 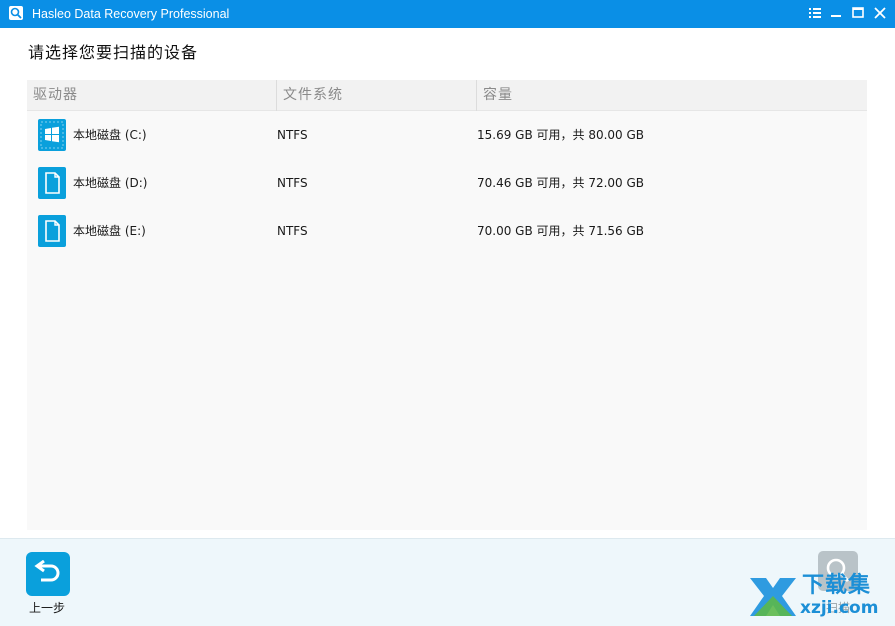 What do you see at coordinates (561, 135) in the screenshot?
I see `drive-capacity: 15.69 GB 可用，共 80.00 GB` at bounding box center [561, 135].